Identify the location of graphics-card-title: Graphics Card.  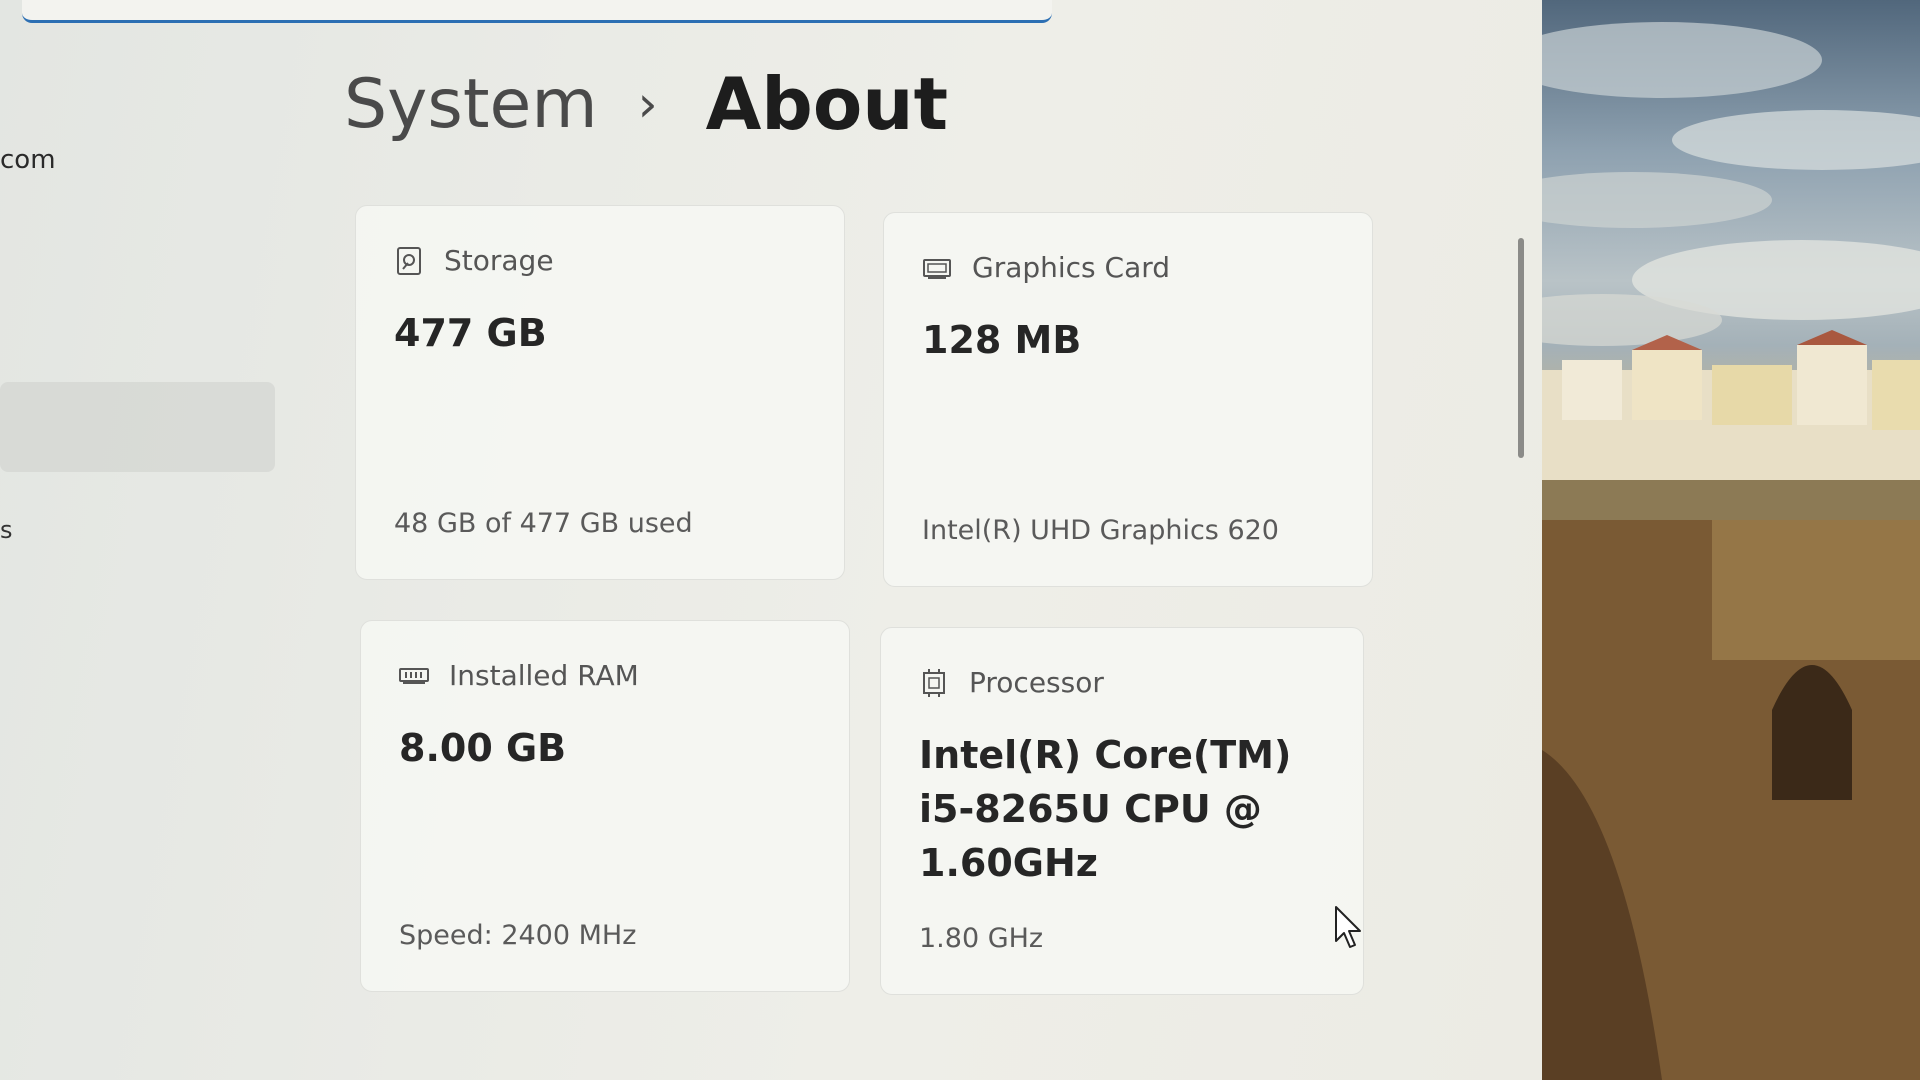
(1071, 267).